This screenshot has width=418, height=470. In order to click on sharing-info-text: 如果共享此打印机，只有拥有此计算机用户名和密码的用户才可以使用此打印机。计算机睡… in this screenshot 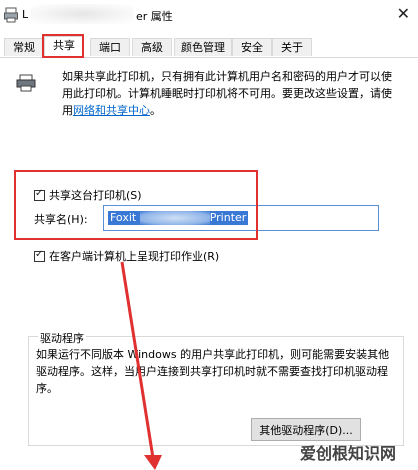, I will do `click(230, 93)`.